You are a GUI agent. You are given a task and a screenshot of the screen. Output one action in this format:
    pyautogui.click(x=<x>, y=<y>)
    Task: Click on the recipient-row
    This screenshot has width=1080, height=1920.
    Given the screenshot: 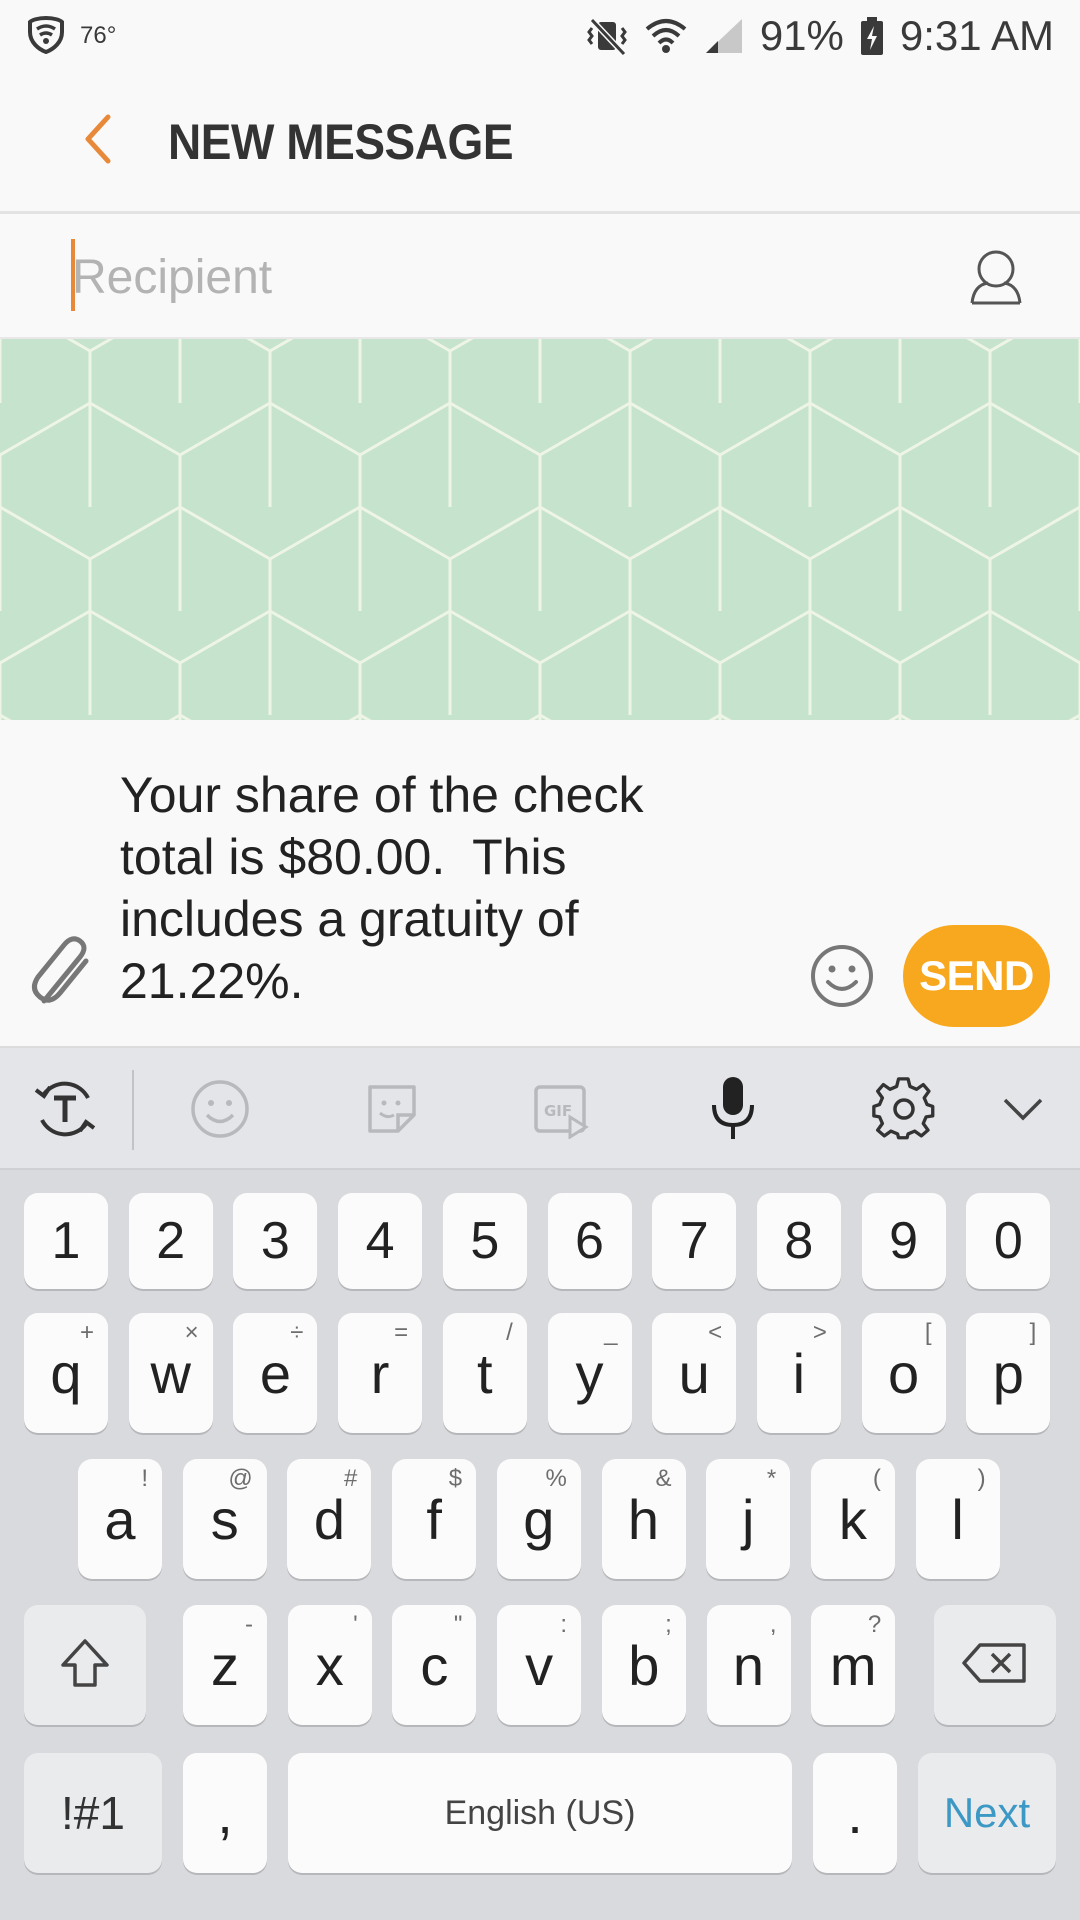 What is the action you would take?
    pyautogui.click(x=540, y=277)
    